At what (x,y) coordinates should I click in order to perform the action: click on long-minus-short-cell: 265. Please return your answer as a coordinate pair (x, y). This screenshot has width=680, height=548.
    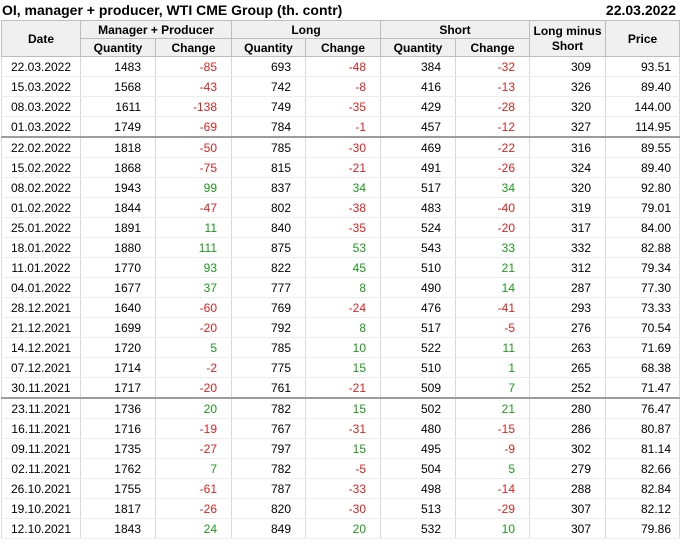
    Looking at the image, I should click on (568, 367).